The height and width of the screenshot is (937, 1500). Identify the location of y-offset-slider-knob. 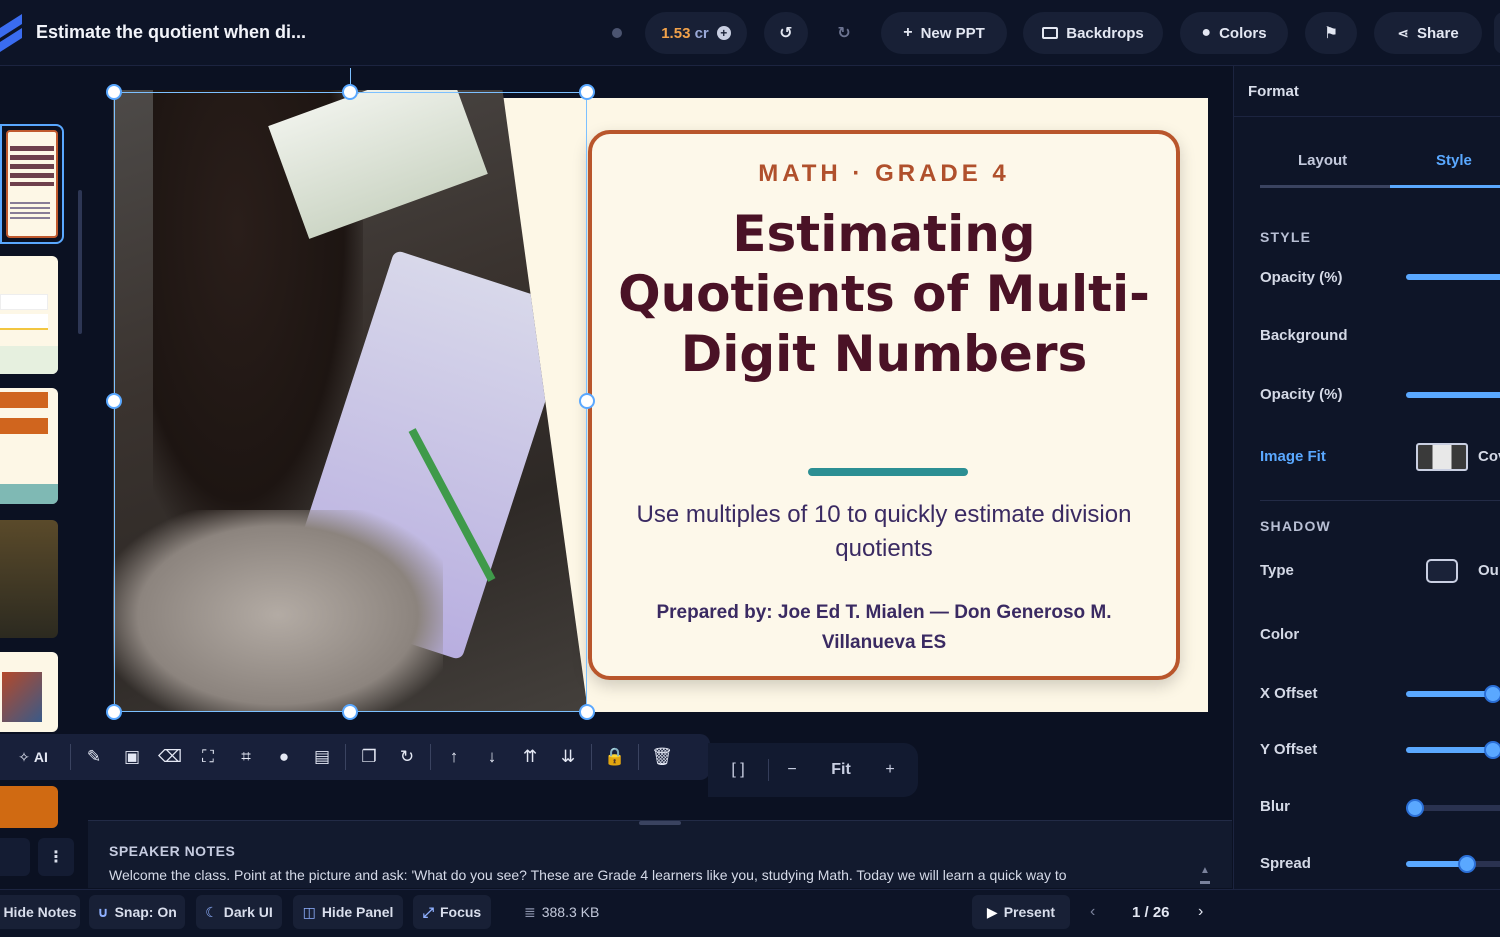
(1492, 750).